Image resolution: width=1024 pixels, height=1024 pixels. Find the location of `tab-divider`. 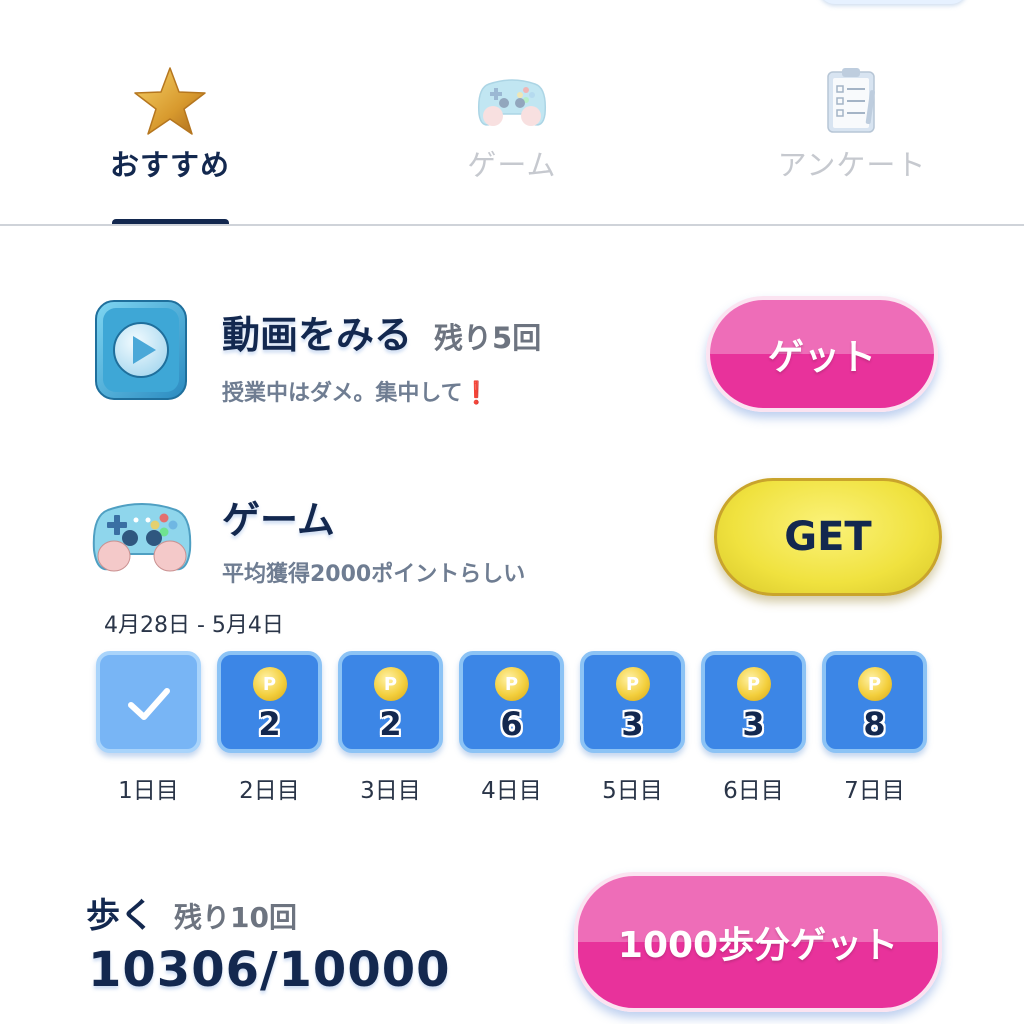

tab-divider is located at coordinates (512, 225).